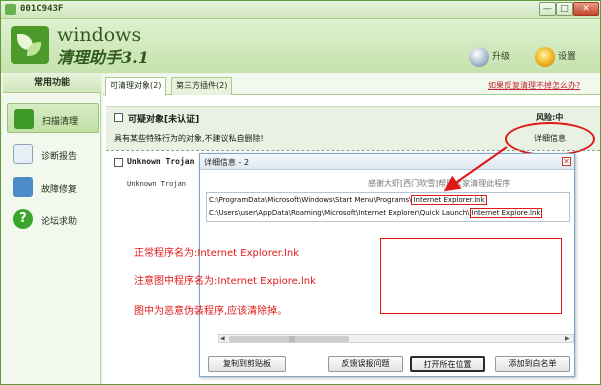 This screenshot has height=385, width=601. I want to click on scroll-grip: |||, so click(292, 339).